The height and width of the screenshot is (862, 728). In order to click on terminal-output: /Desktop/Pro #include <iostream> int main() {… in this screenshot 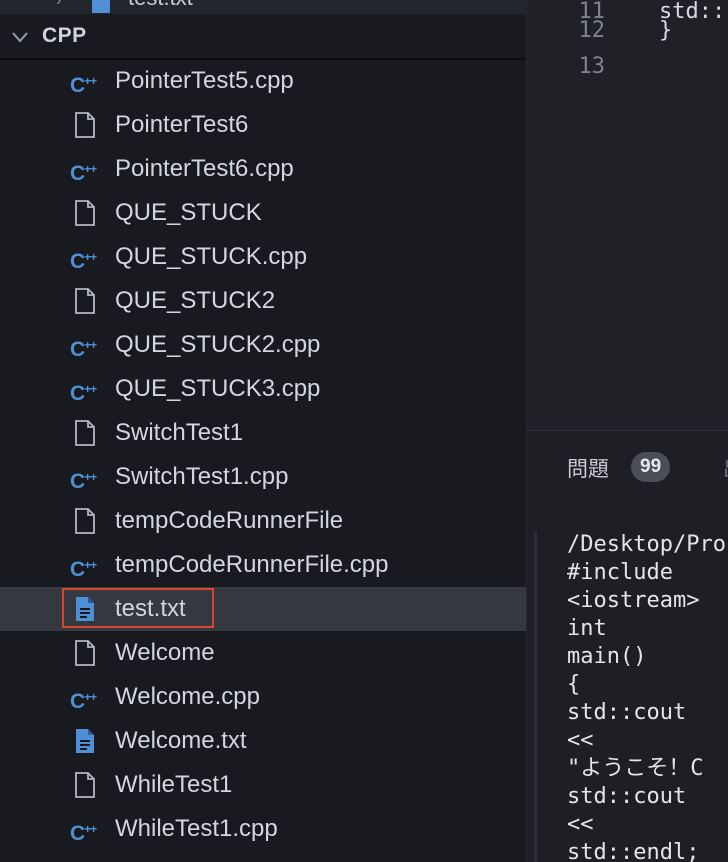, I will do `click(646, 696)`.